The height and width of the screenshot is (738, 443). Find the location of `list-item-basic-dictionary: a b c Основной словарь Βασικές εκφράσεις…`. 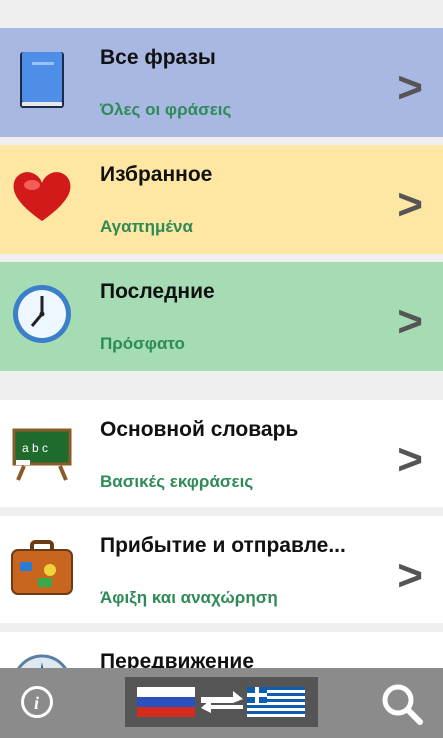

list-item-basic-dictionary: a b c Основной словарь Βασικές εκφράσεις… is located at coordinates (221, 453).